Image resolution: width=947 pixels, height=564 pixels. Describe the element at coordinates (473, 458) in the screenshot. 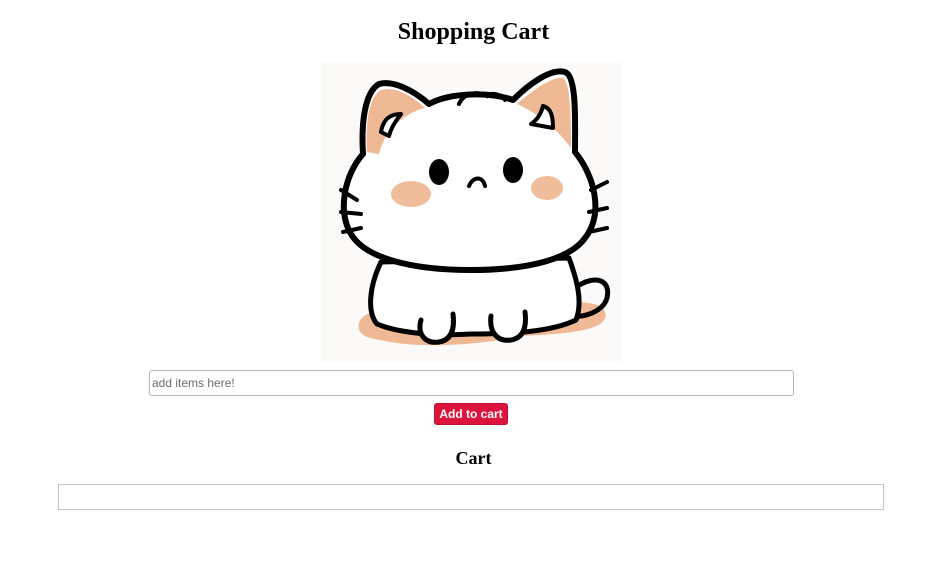

I see `cart-heading: Cart` at that location.